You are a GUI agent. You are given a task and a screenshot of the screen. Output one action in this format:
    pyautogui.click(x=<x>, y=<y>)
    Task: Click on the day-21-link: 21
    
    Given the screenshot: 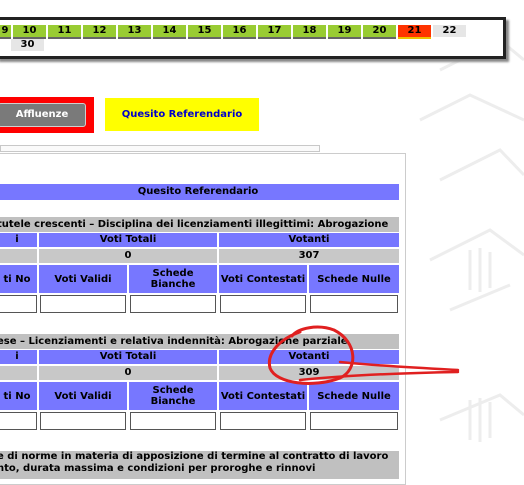 What is the action you would take?
    pyautogui.click(x=414, y=32)
    